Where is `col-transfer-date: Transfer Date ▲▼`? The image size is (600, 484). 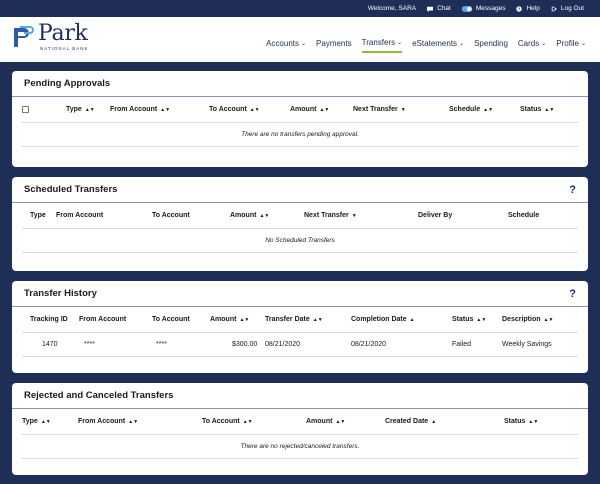 col-transfer-date: Transfer Date ▲▼ is located at coordinates (294, 319).